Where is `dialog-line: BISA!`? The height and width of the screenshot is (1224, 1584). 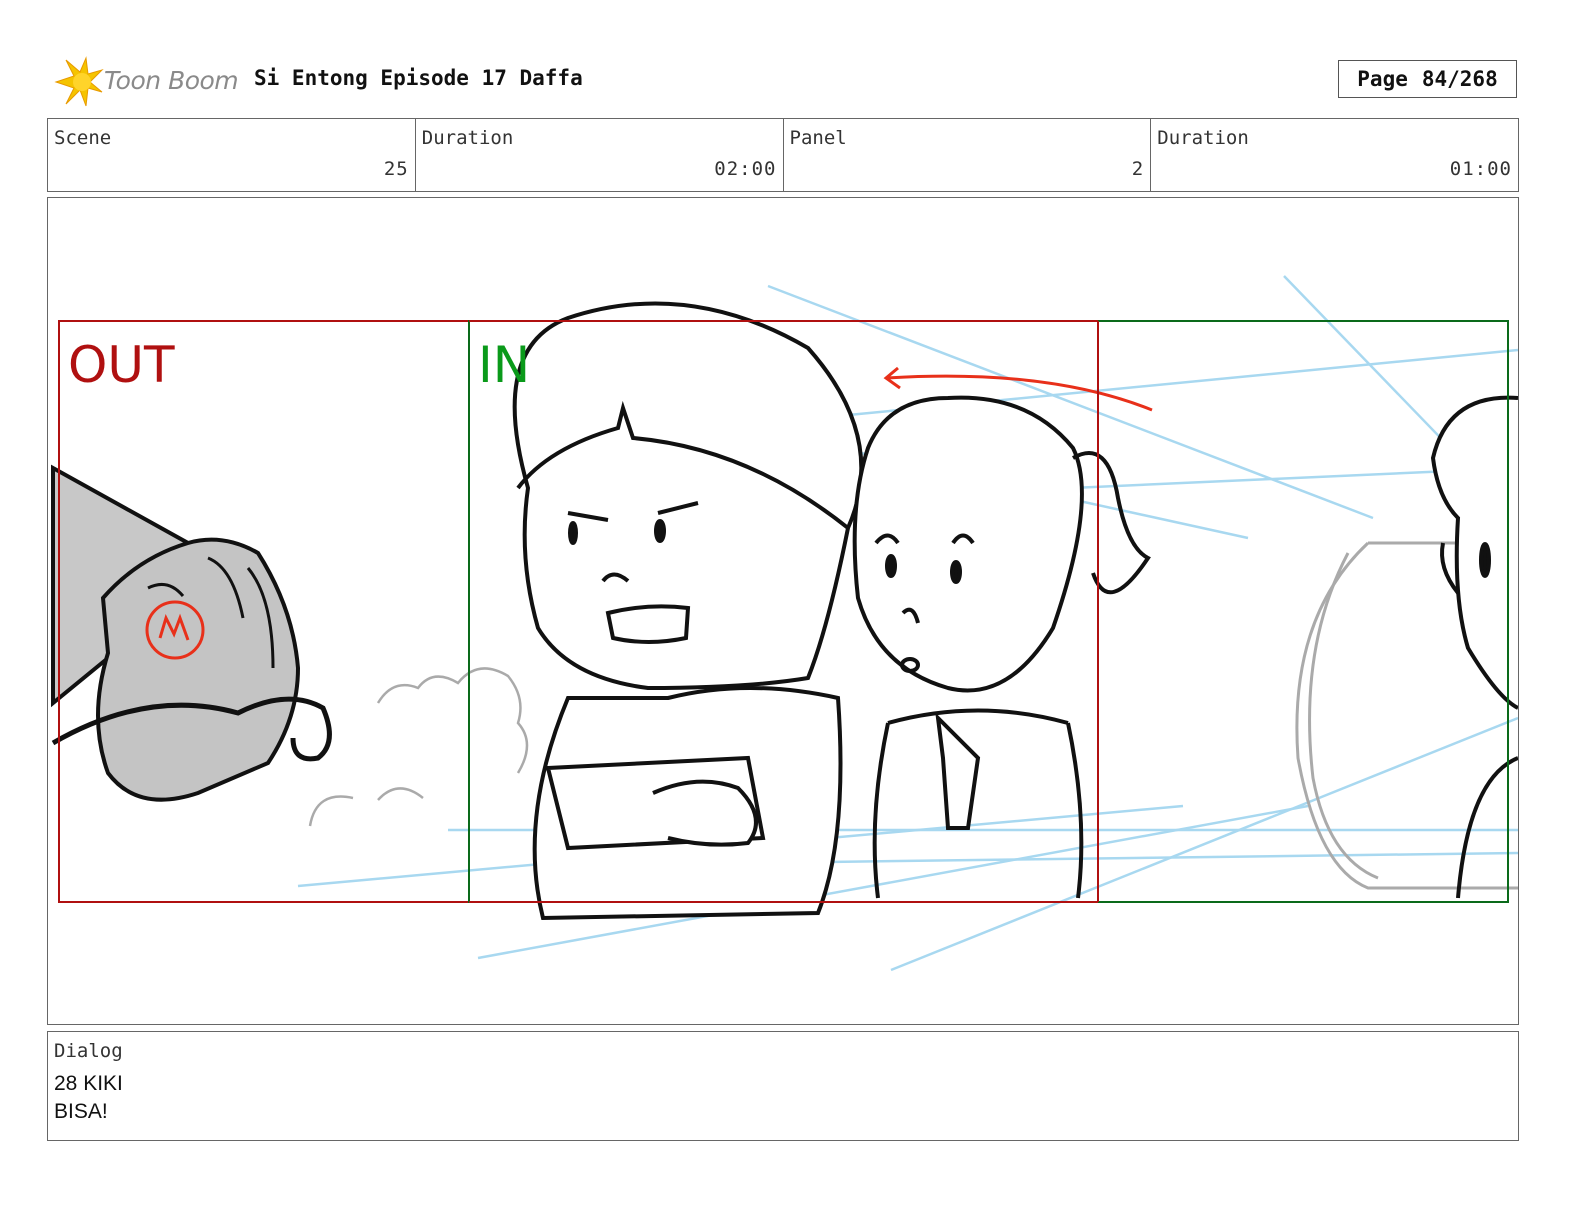
dialog-line: BISA! is located at coordinates (81, 1111).